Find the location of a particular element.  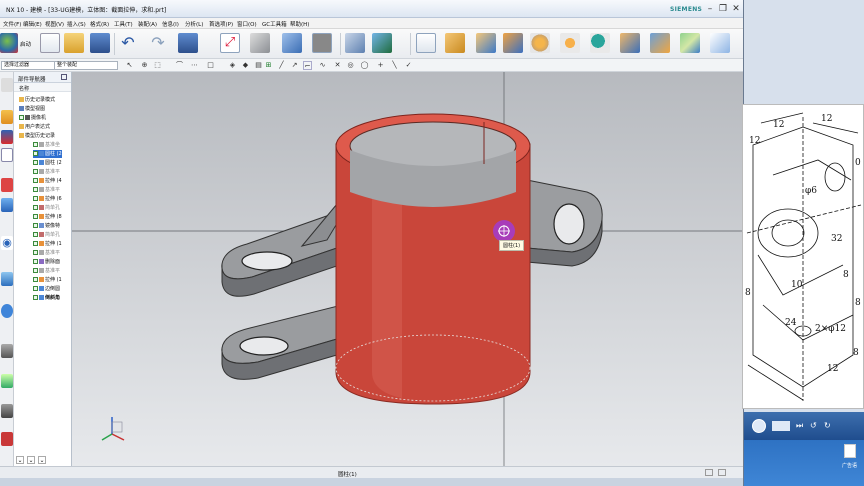

next-icon: ⏭ is located at coordinates (799, 426).